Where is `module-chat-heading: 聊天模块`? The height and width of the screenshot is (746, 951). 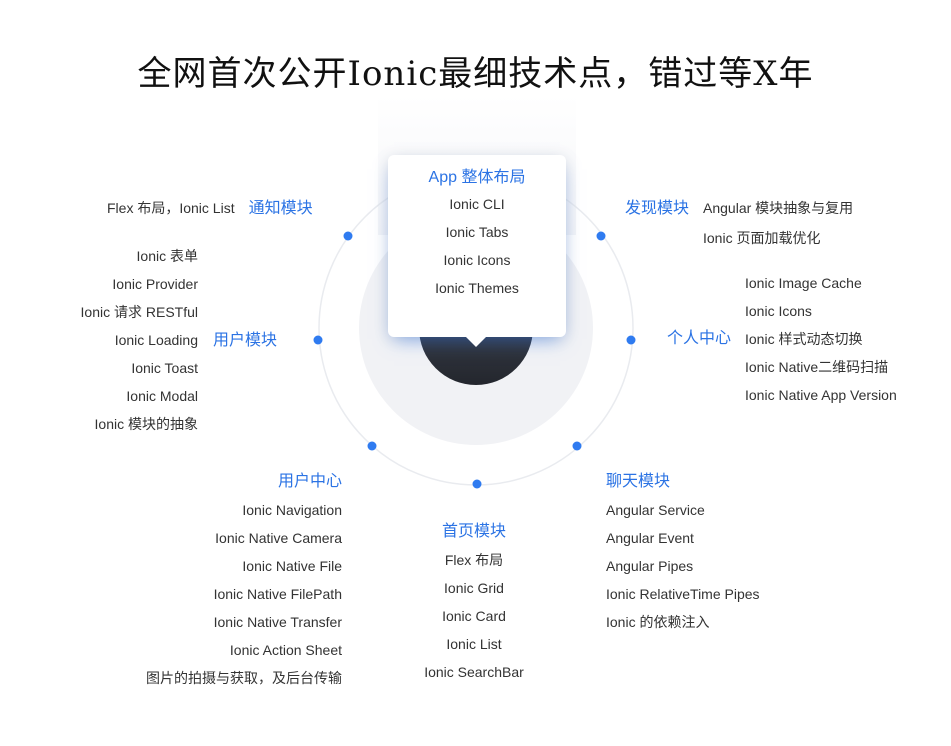 module-chat-heading: 聊天模块 is located at coordinates (638, 481).